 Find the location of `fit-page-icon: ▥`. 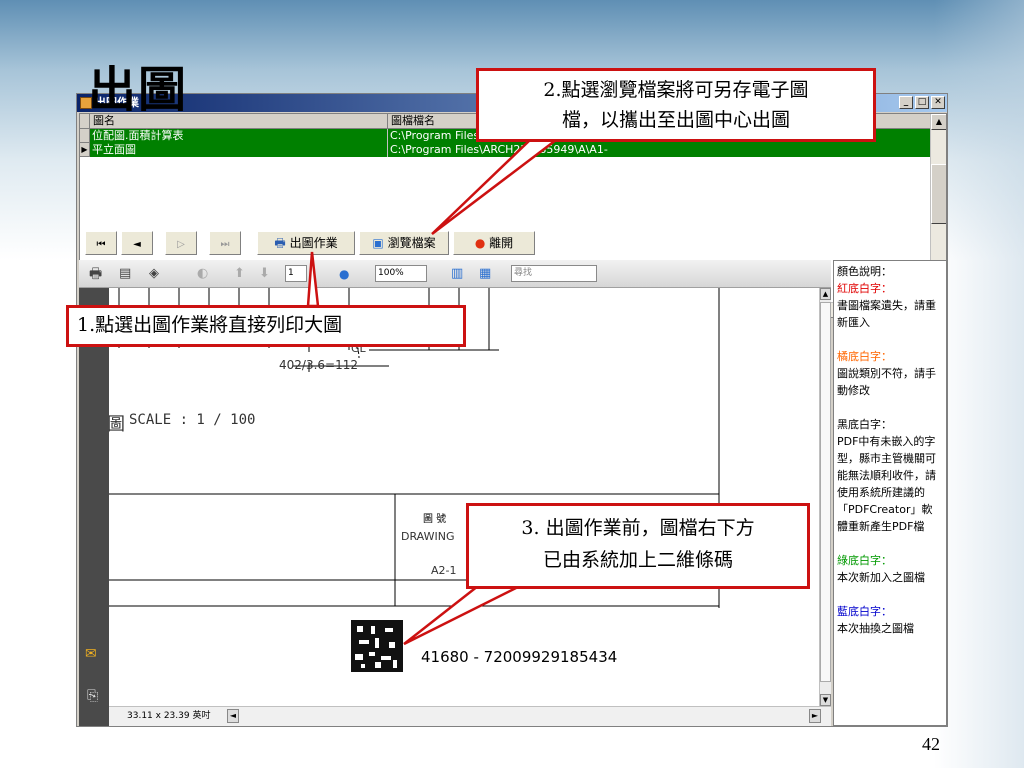

fit-page-icon: ▥ is located at coordinates (457, 274).